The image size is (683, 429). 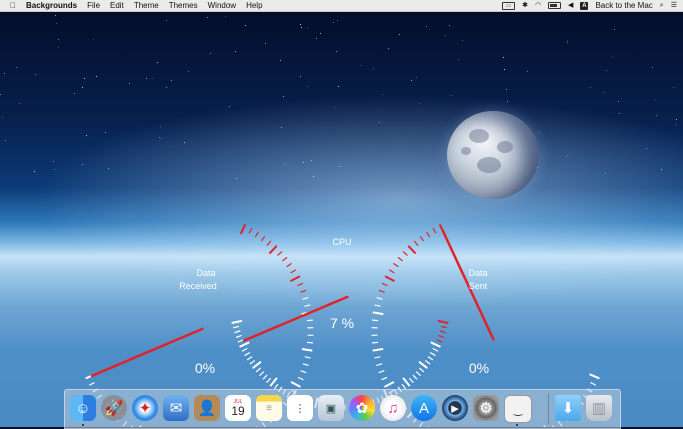 I want to click on cpu-label: CPU, so click(x=341, y=242).